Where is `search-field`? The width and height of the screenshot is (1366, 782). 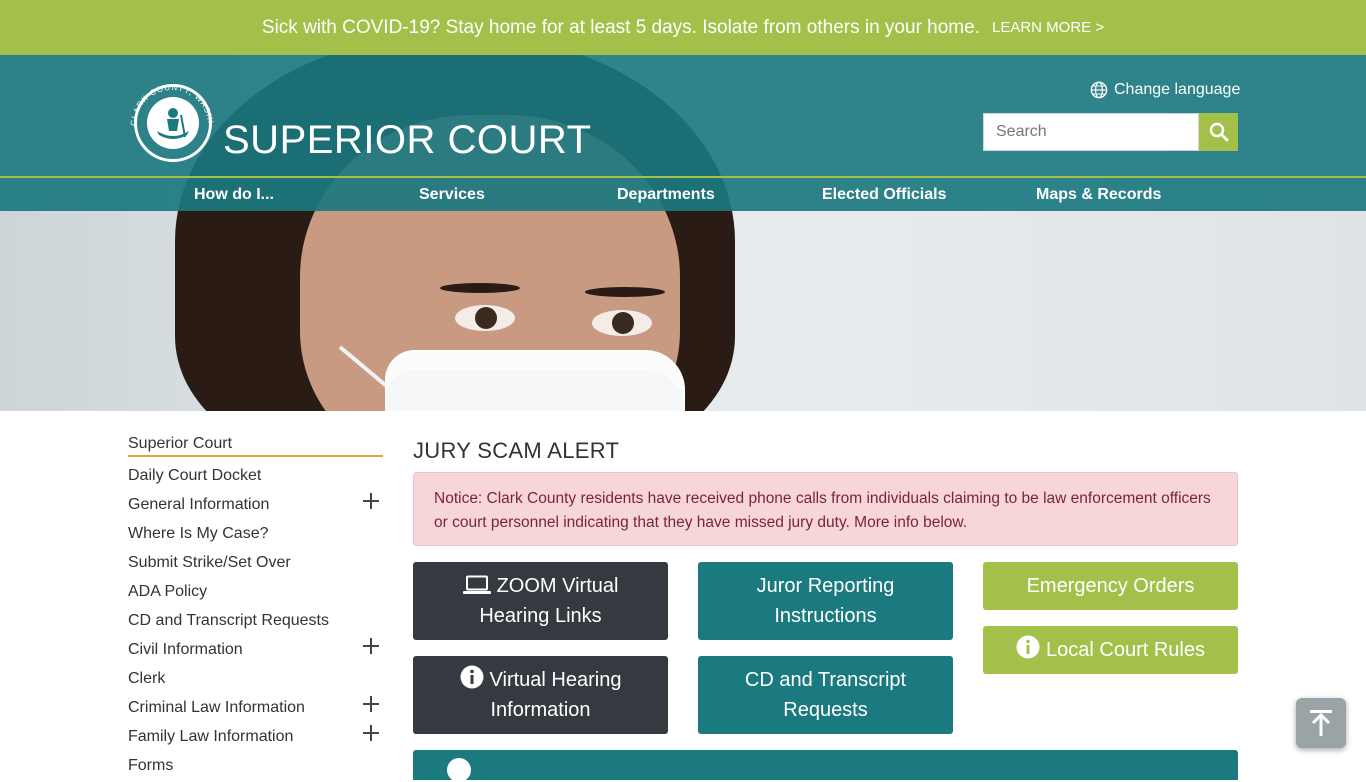
search-field is located at coordinates (1091, 132).